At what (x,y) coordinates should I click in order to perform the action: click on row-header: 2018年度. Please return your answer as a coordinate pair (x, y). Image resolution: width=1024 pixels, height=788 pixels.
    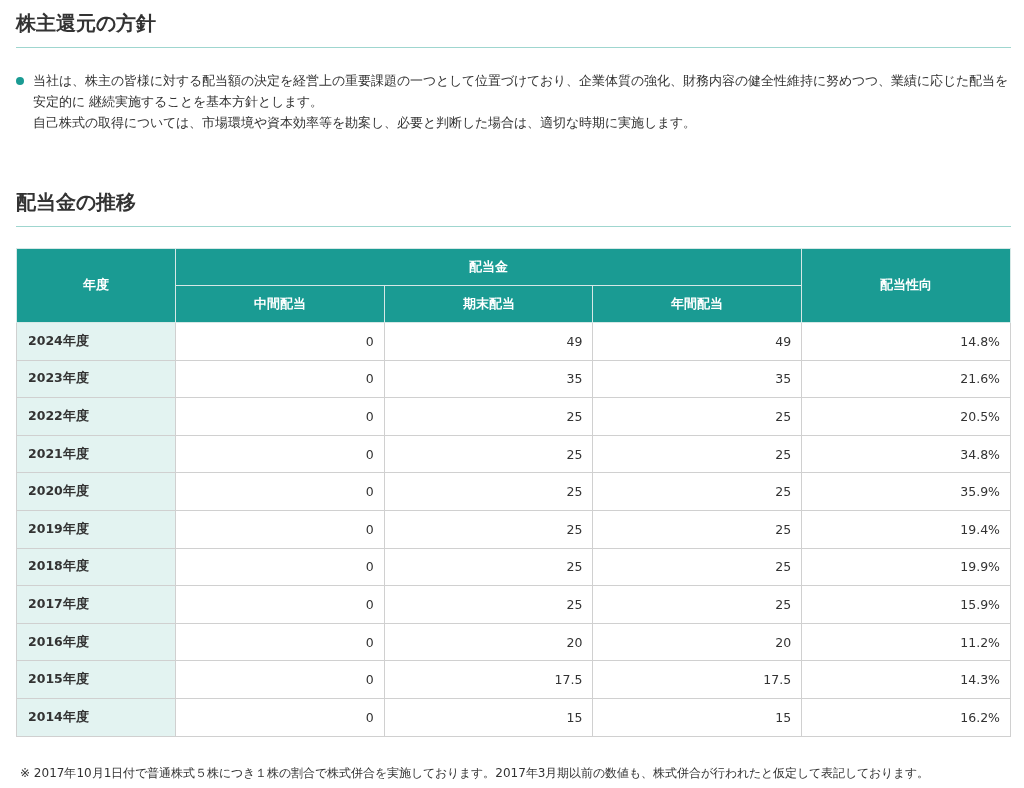
    Looking at the image, I should click on (96, 567).